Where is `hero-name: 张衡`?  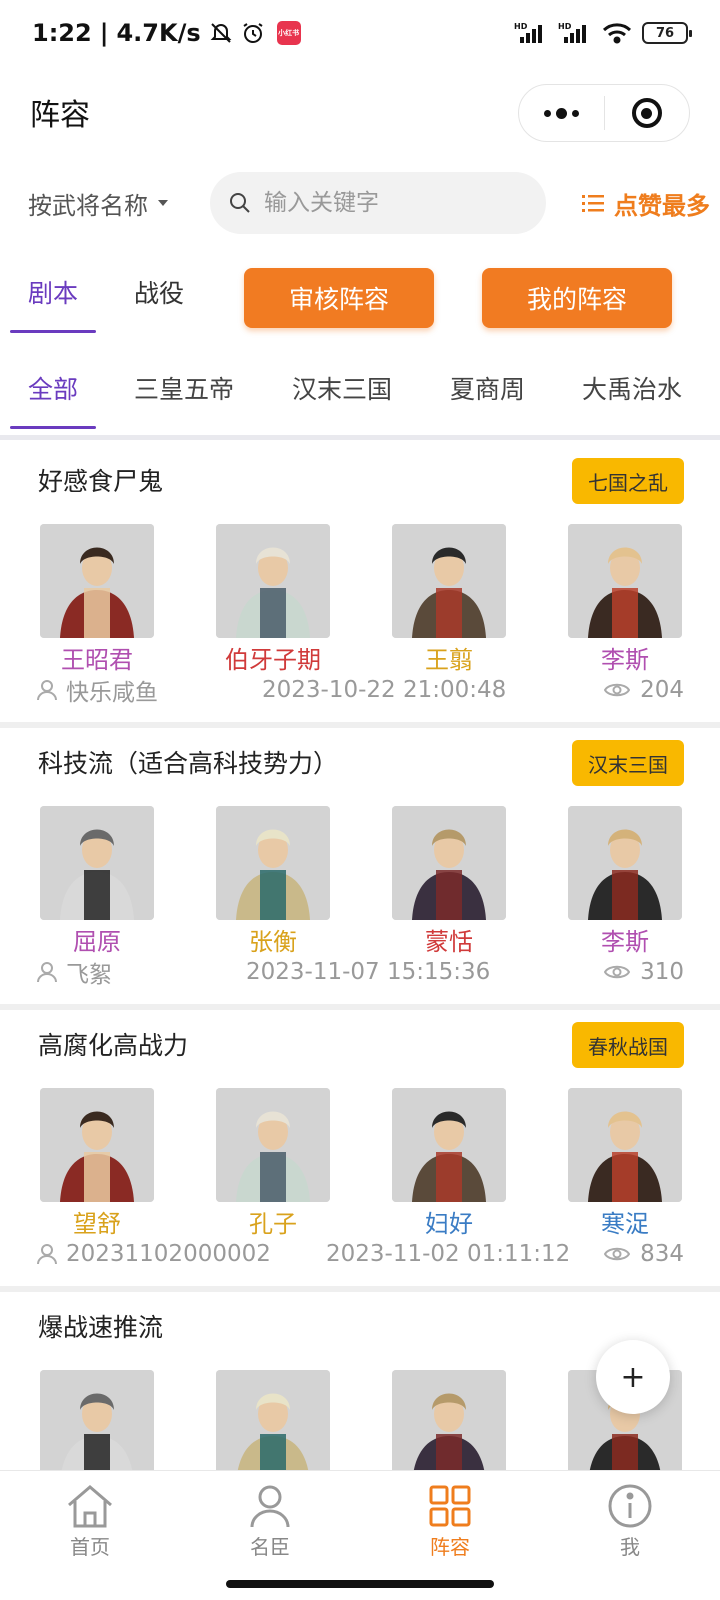 hero-name: 张衡 is located at coordinates (273, 942).